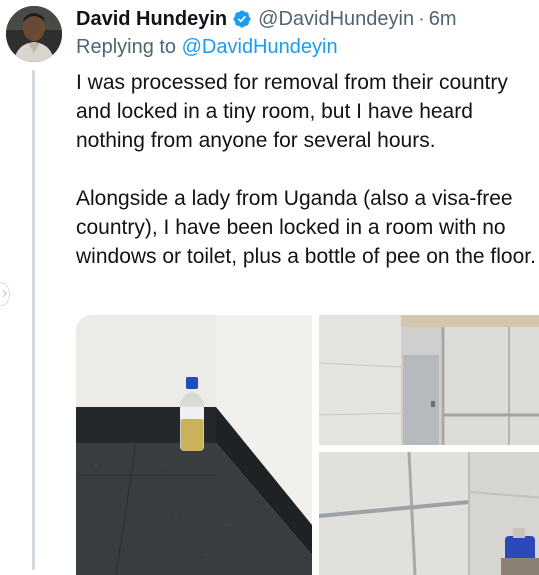 Image resolution: width=539 pixels, height=575 pixels. What do you see at coordinates (242, 19) in the screenshot?
I see `verified-badge-icon` at bounding box center [242, 19].